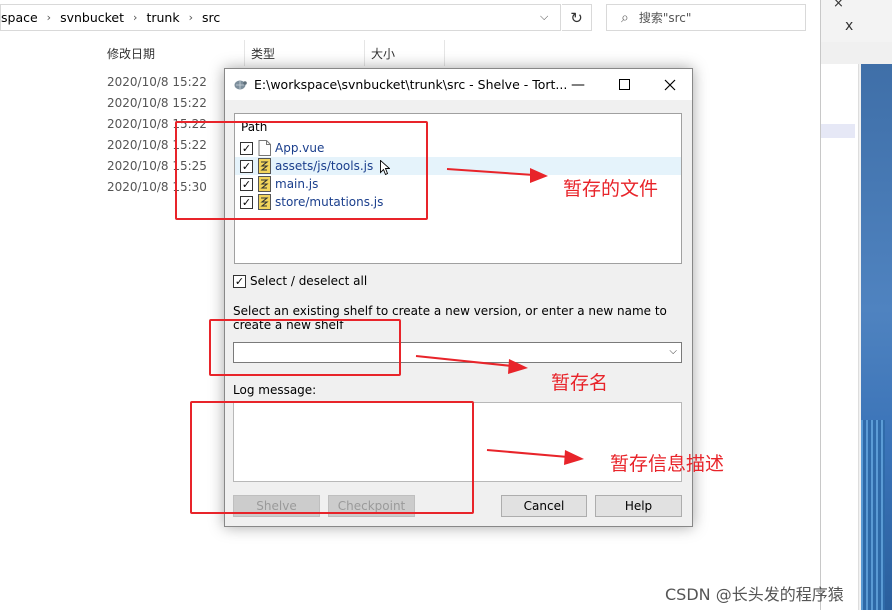  I want to click on log-message-highlight-box, so click(332, 457).